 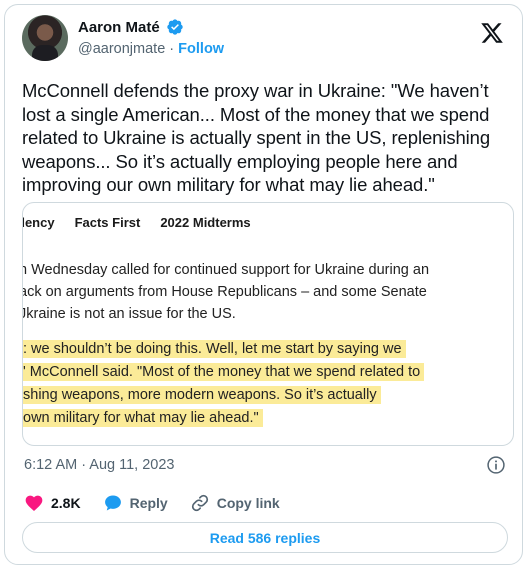 I want to click on nav-item: 2022 Midterms, so click(x=205, y=222).